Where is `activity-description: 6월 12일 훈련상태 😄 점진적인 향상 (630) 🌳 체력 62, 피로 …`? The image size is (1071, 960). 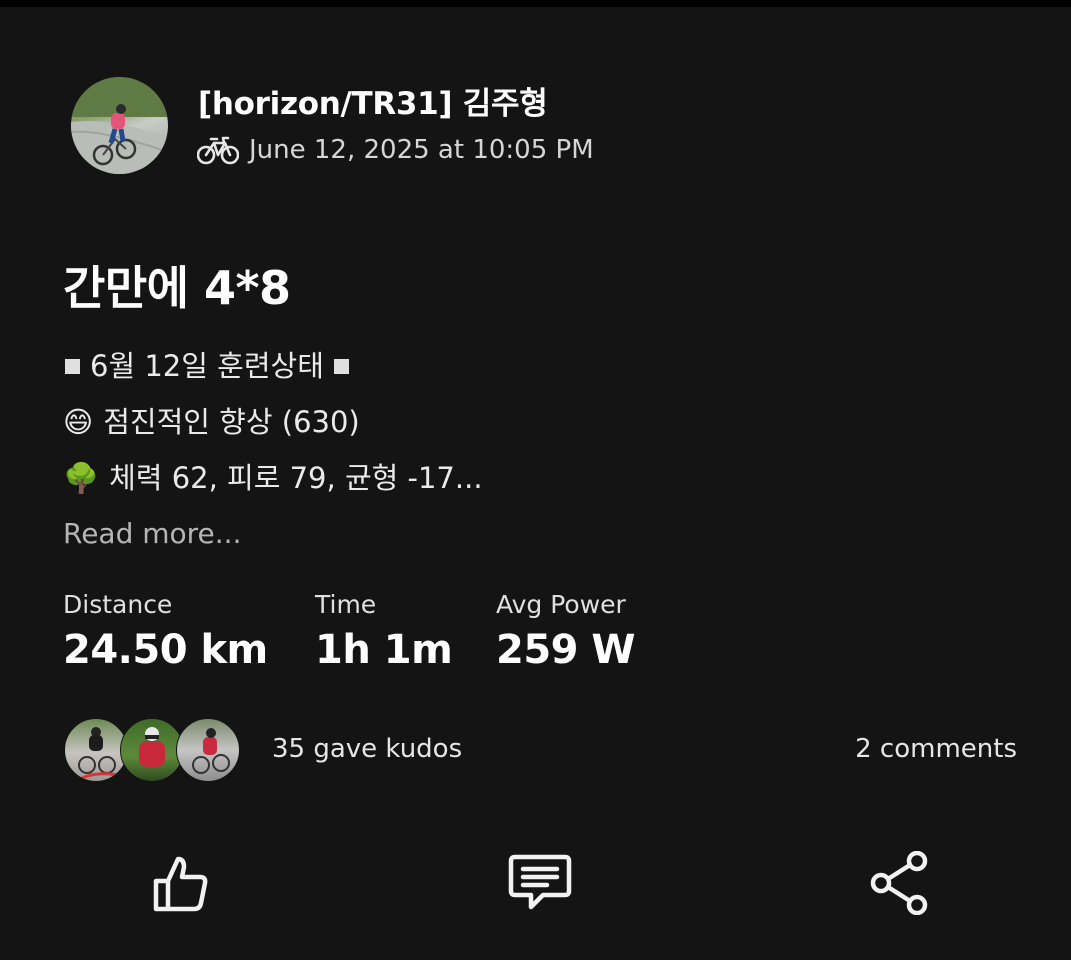
activity-description: 6월 12일 훈련상태 😄 점진적인 향상 (630) 🌳 체력 62, 피로 … is located at coordinates (273, 422).